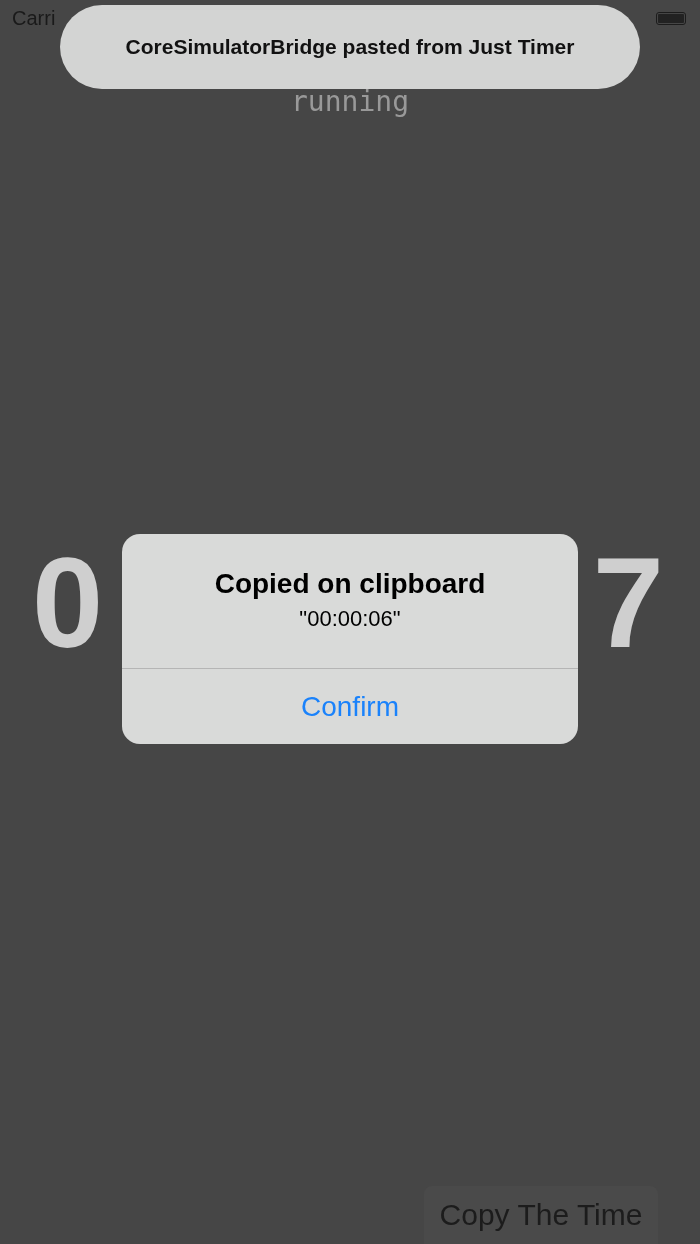 This screenshot has height=1244, width=700. Describe the element at coordinates (671, 18) in the screenshot. I see `battery-icon` at that location.